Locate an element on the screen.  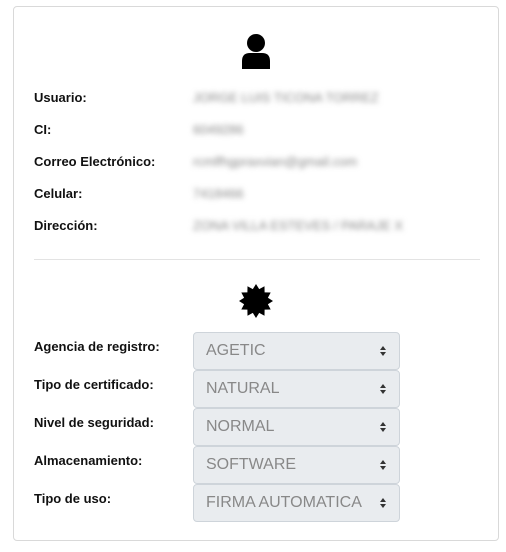
tipo-certificado-select: NATURAL is located at coordinates (296, 389).